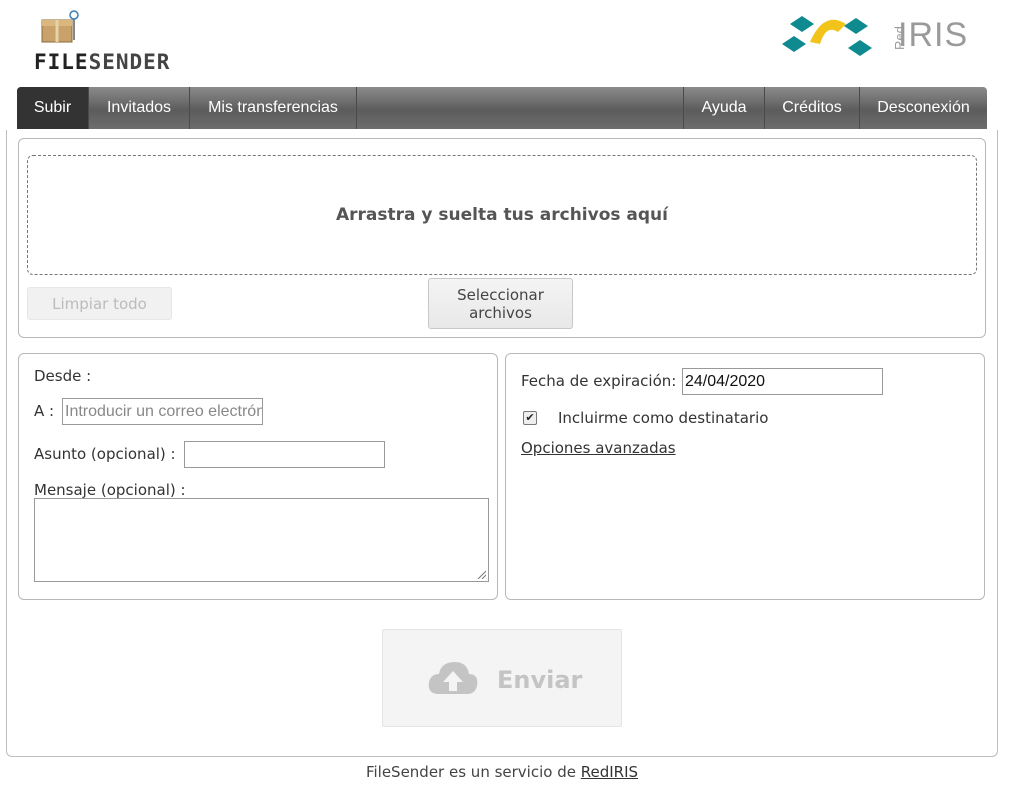 Image resolution: width=1012 pixels, height=794 pixels. I want to click on from-label: Desde :, so click(63, 376).